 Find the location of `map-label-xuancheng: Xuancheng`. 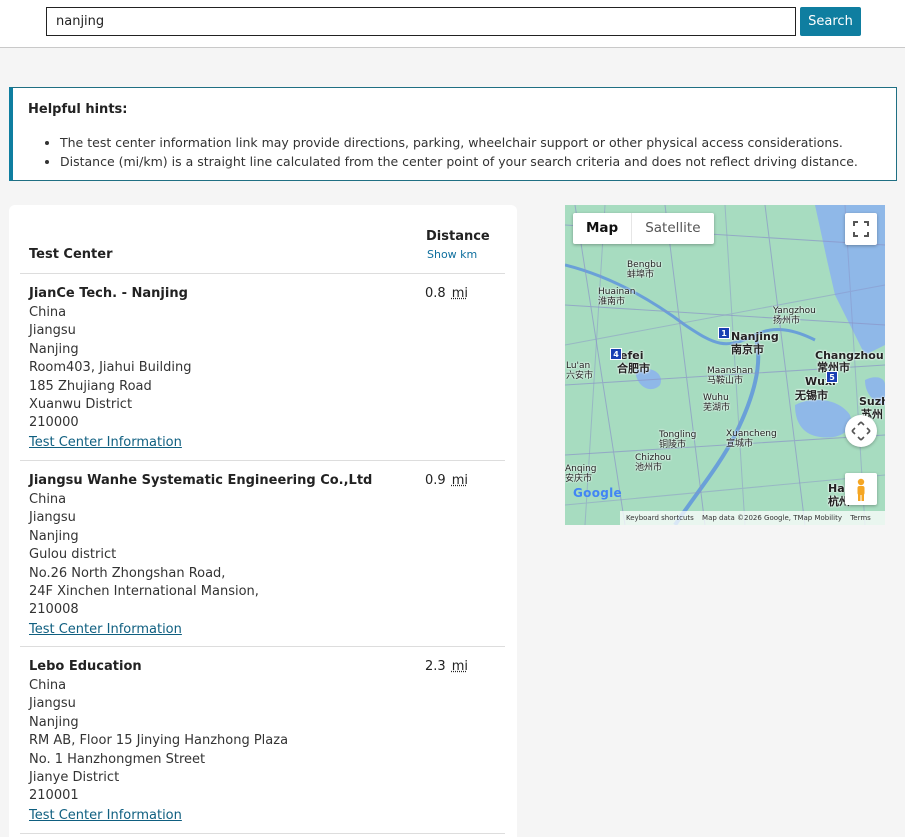

map-label-xuancheng: Xuancheng is located at coordinates (751, 434).